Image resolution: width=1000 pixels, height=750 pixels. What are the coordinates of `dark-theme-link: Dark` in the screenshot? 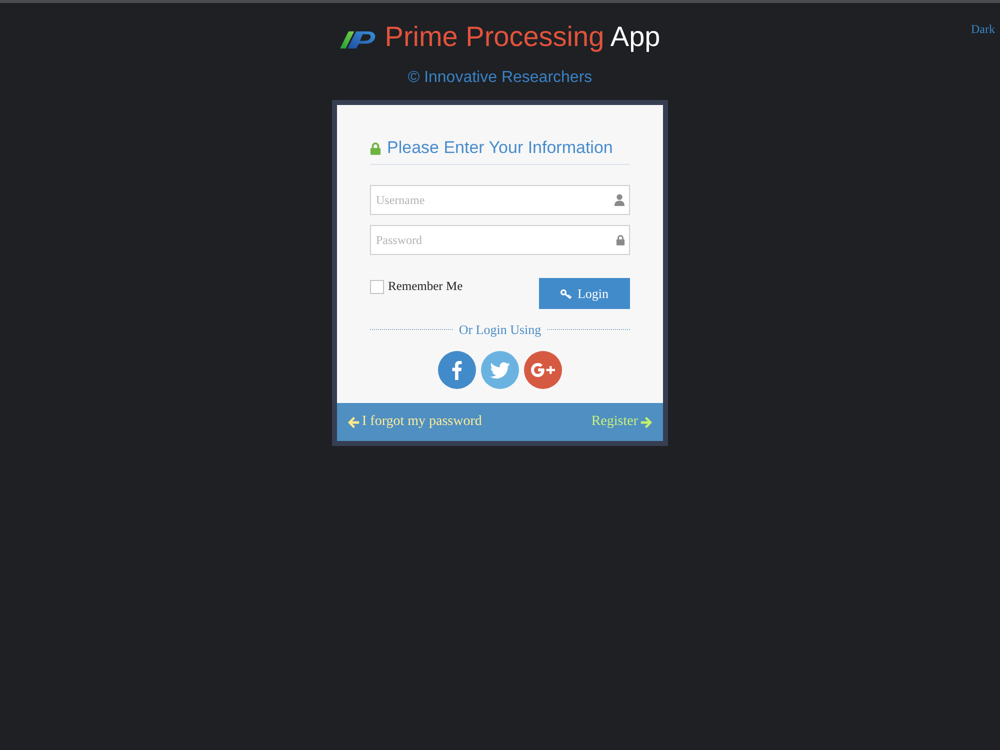 It's located at (983, 29).